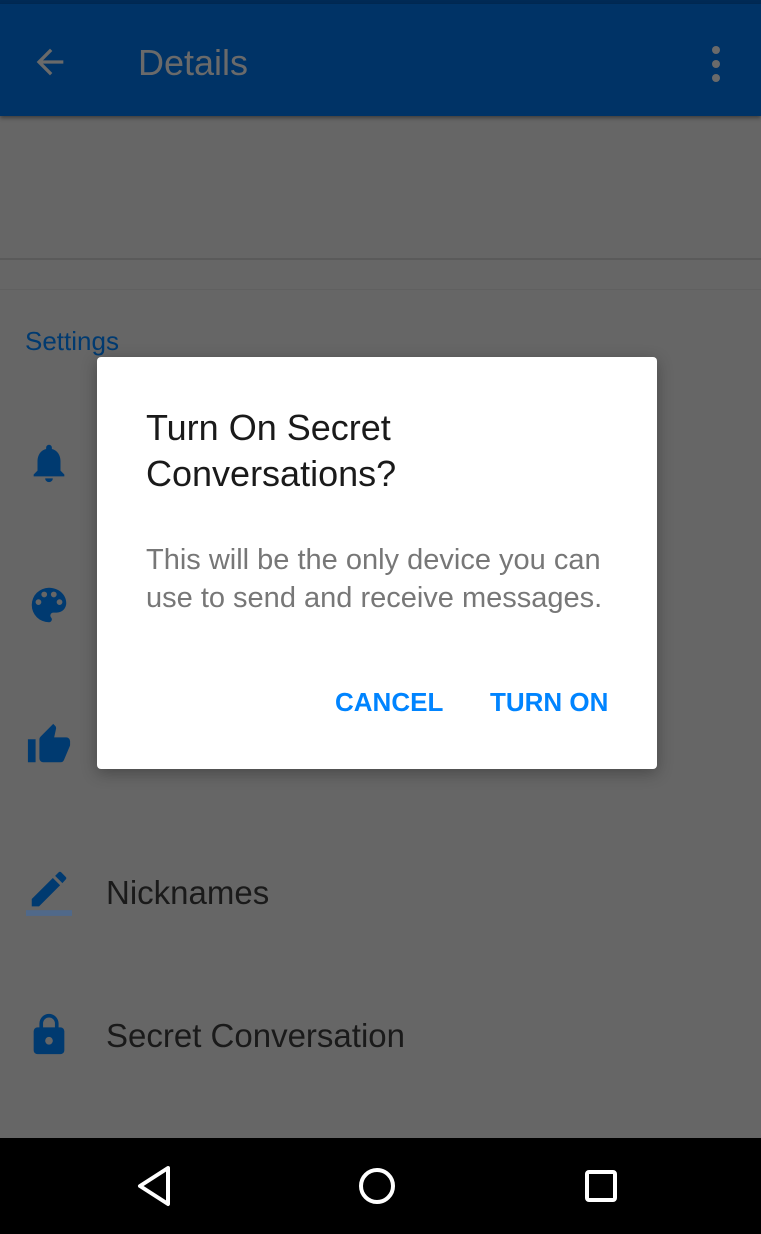  I want to click on cancel-button: CANCEL, so click(389, 702).